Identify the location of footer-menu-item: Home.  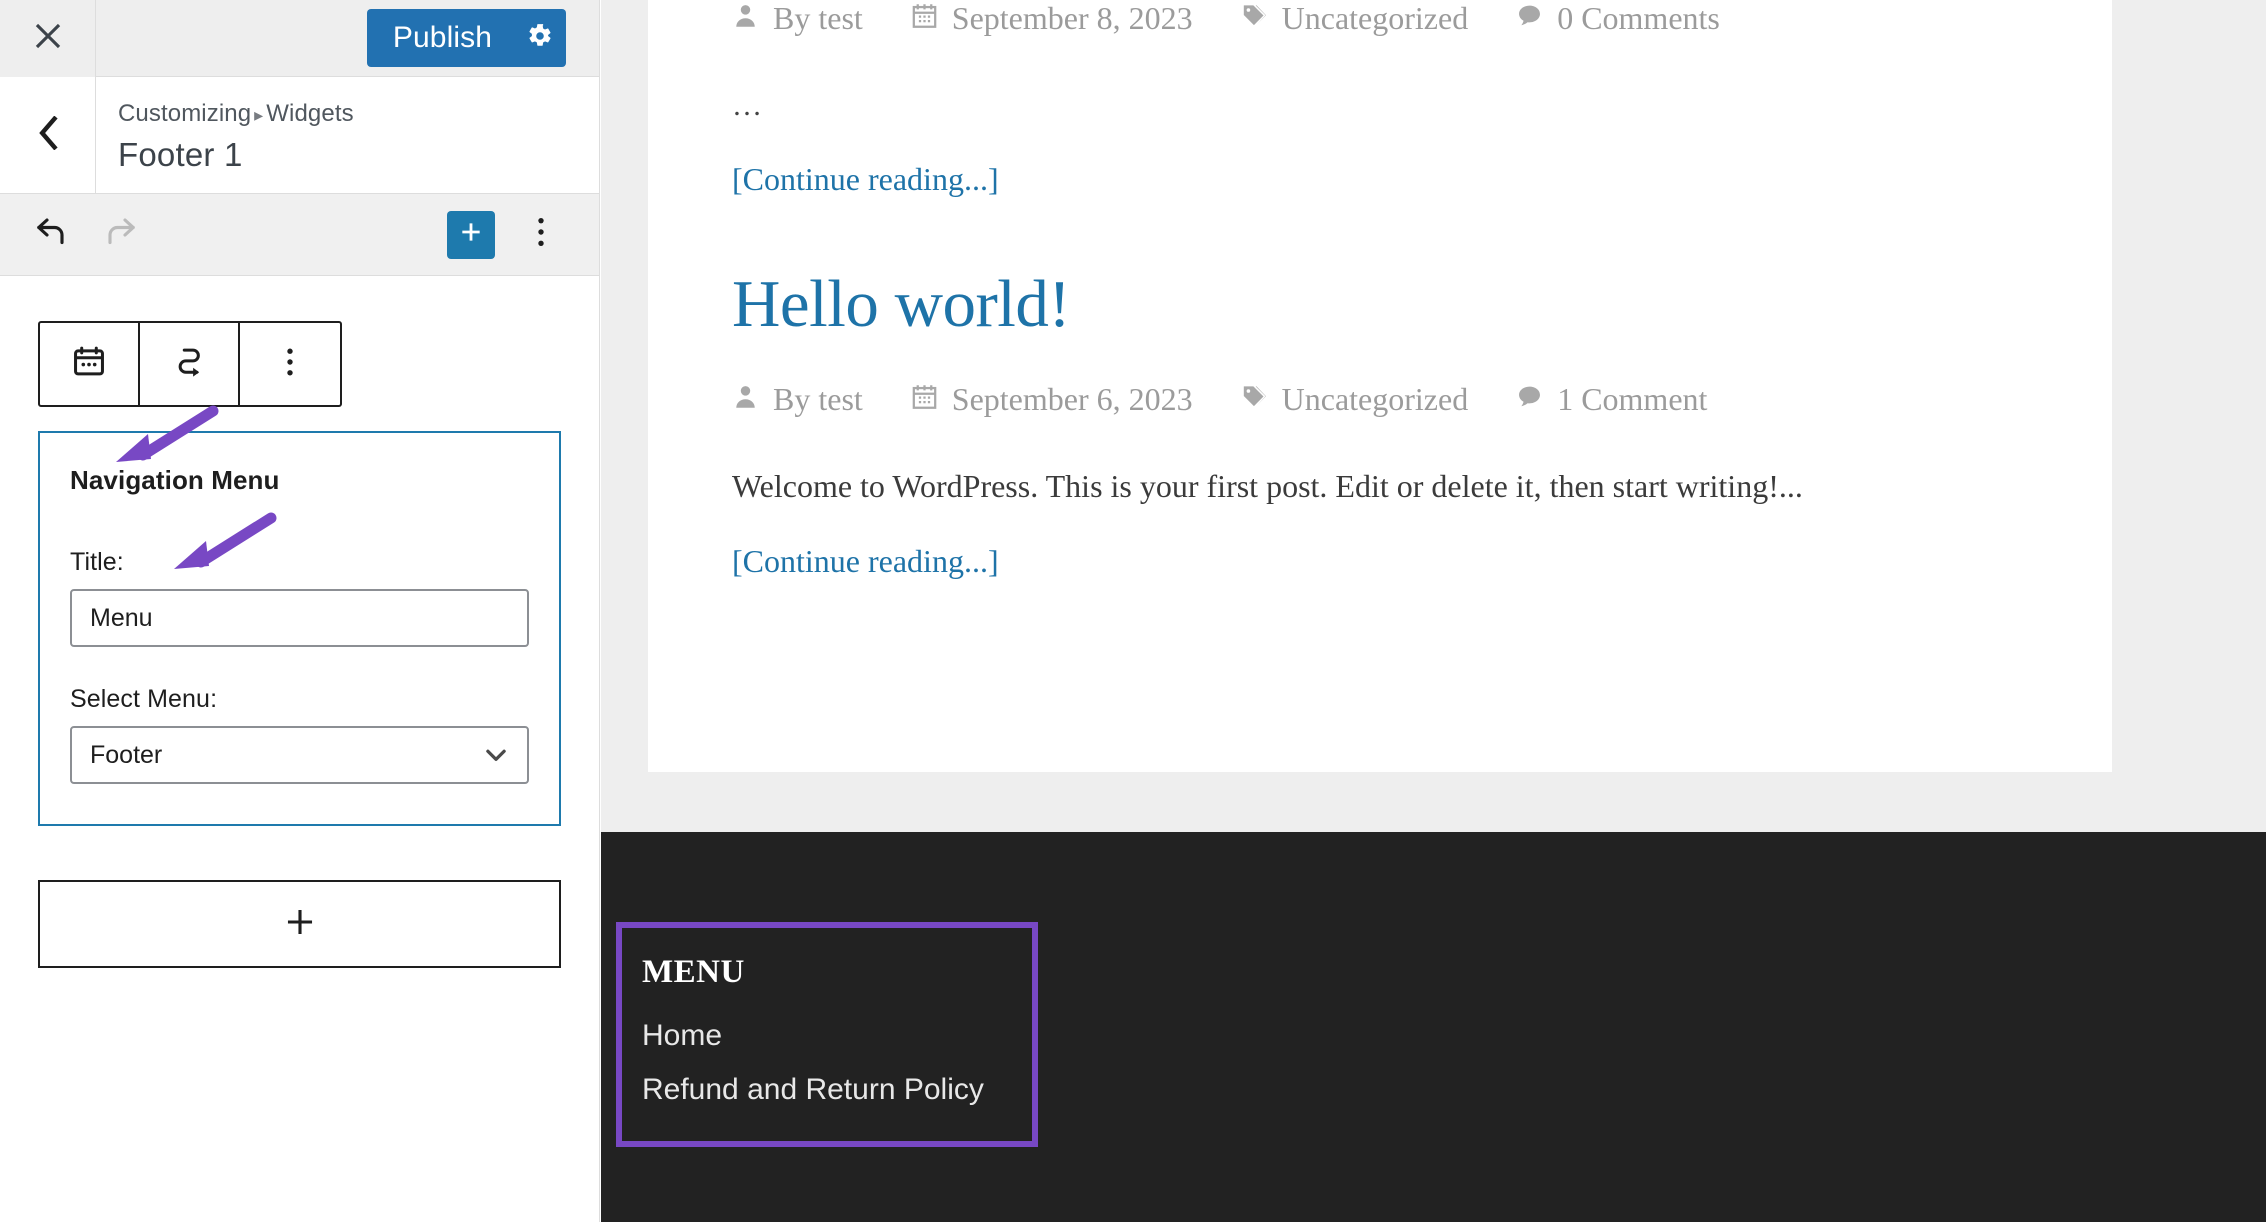
(813, 1036).